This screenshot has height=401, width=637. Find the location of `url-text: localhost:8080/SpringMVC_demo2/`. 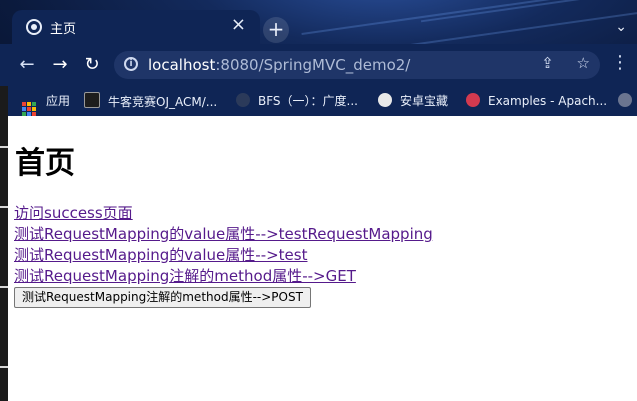

url-text: localhost:8080/SpringMVC_demo2/ is located at coordinates (279, 65).